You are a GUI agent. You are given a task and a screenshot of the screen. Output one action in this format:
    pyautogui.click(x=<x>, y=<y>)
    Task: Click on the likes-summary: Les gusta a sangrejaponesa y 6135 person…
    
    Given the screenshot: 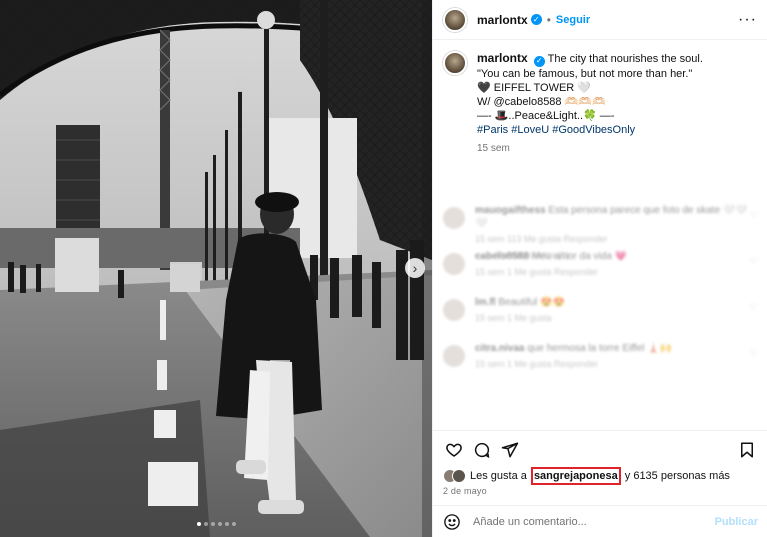 What is the action you would take?
    pyautogui.click(x=600, y=476)
    